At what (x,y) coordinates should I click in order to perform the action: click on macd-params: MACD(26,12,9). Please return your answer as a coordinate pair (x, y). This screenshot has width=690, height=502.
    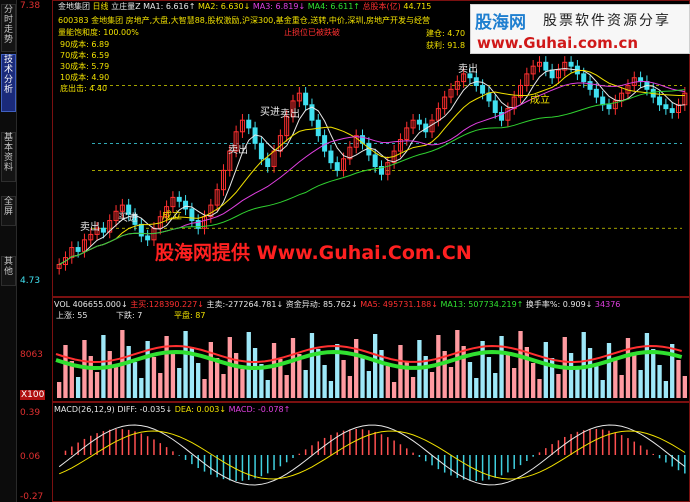
    Looking at the image, I should click on (84, 409).